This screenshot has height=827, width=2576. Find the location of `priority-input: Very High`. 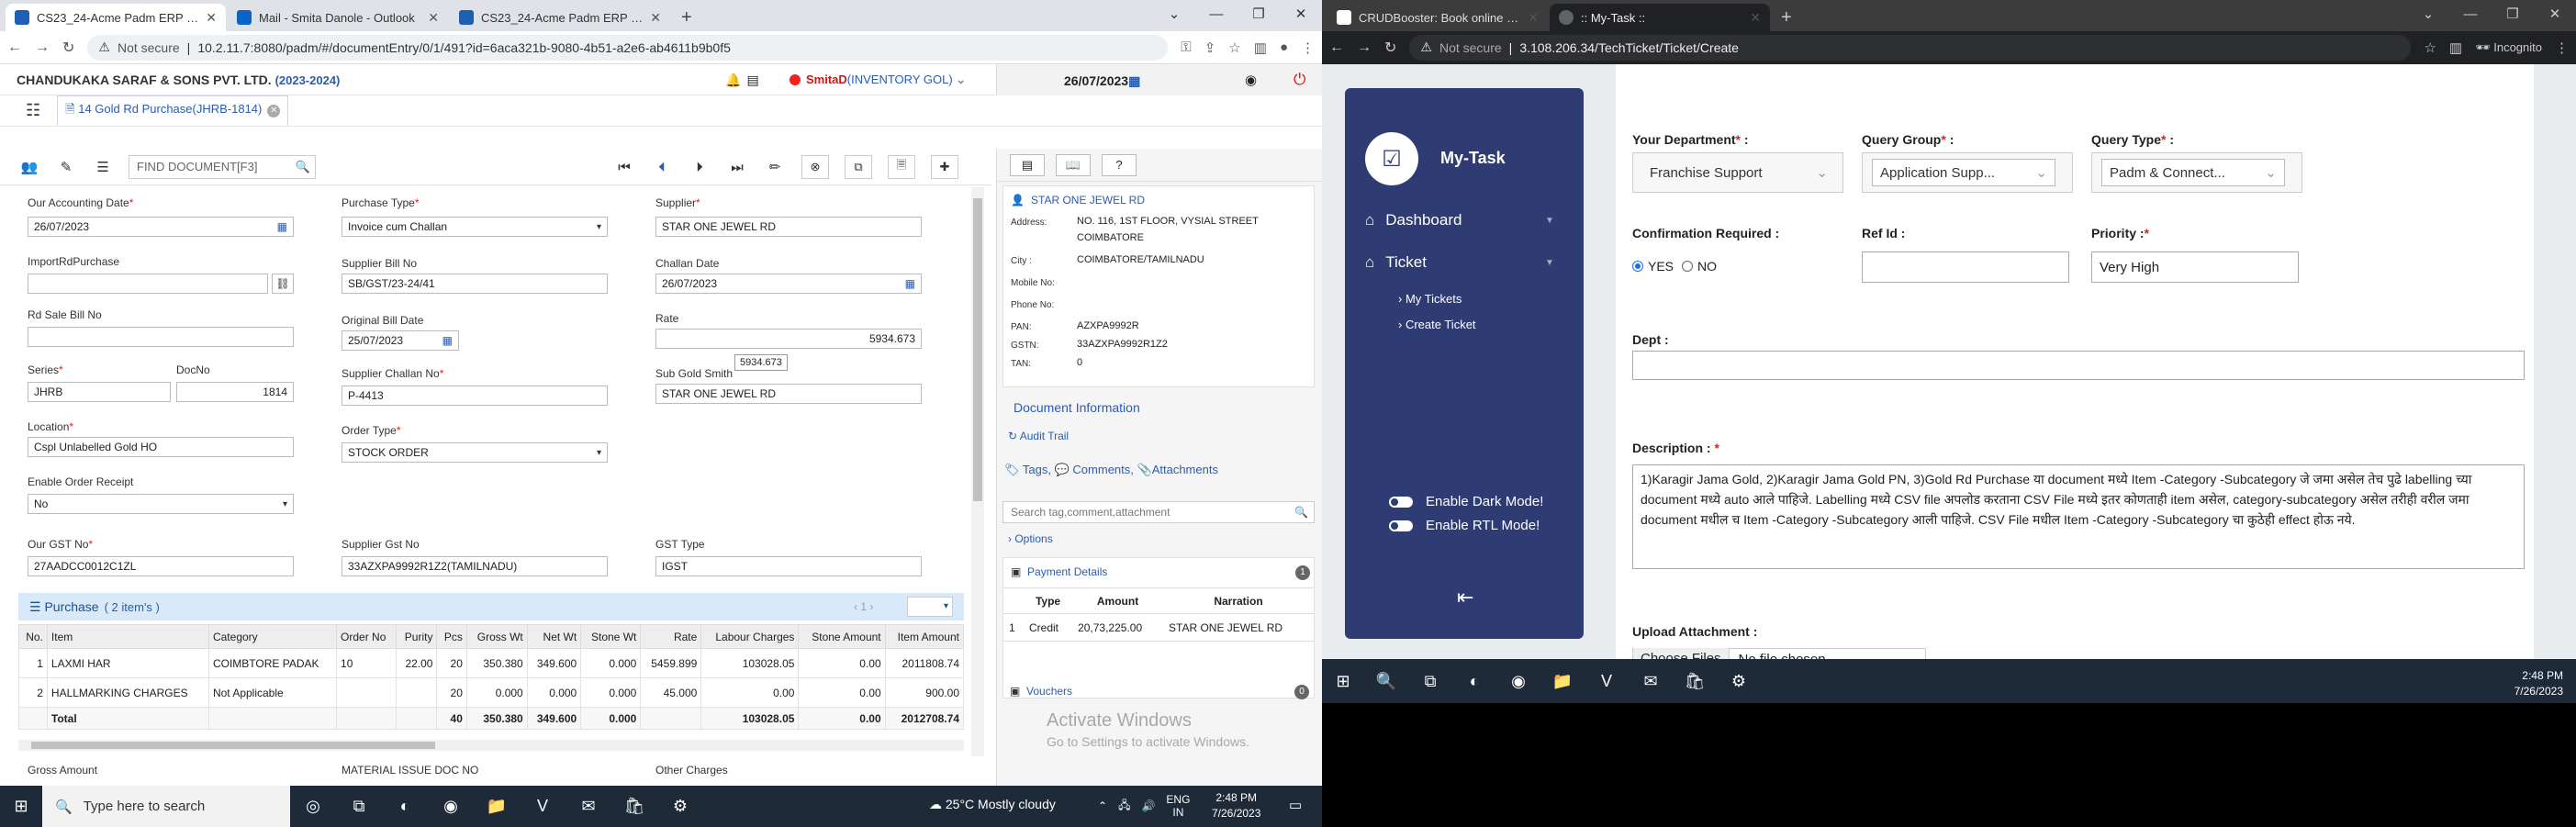

priority-input: Very High is located at coordinates (2195, 267).